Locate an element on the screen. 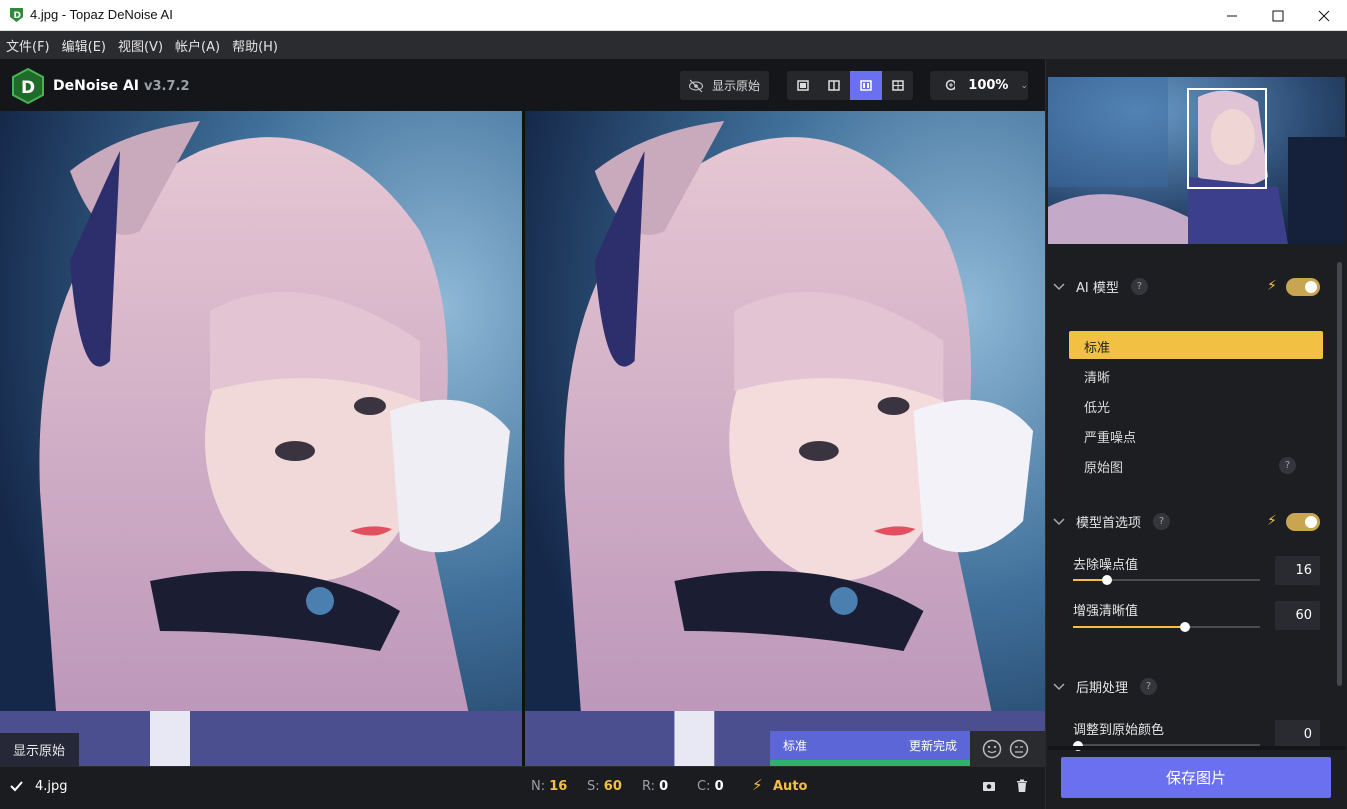 The image size is (1347, 809). window-title: 4.jpg - Topaz DeNoise AI is located at coordinates (101, 14).